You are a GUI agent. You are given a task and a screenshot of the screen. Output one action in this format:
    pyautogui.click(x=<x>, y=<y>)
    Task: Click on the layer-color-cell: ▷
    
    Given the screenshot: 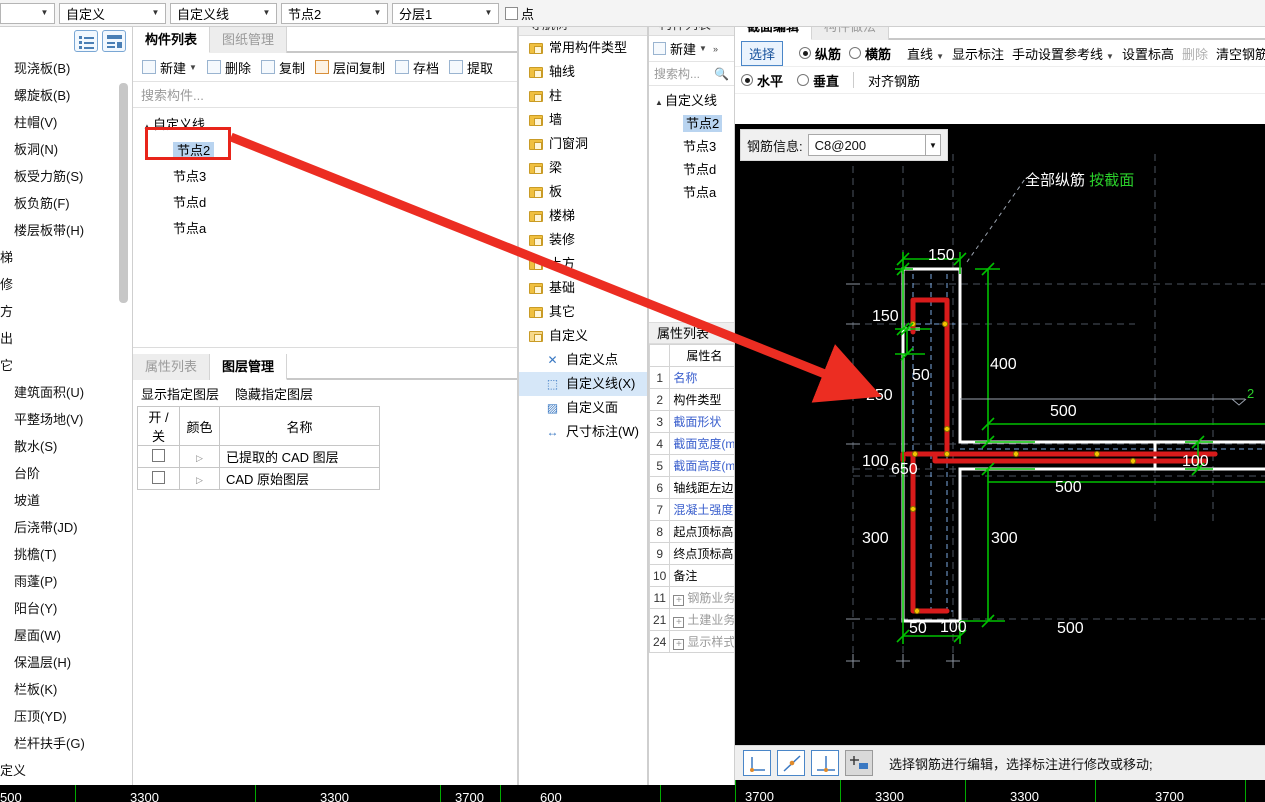 What is the action you would take?
    pyautogui.click(x=199, y=456)
    